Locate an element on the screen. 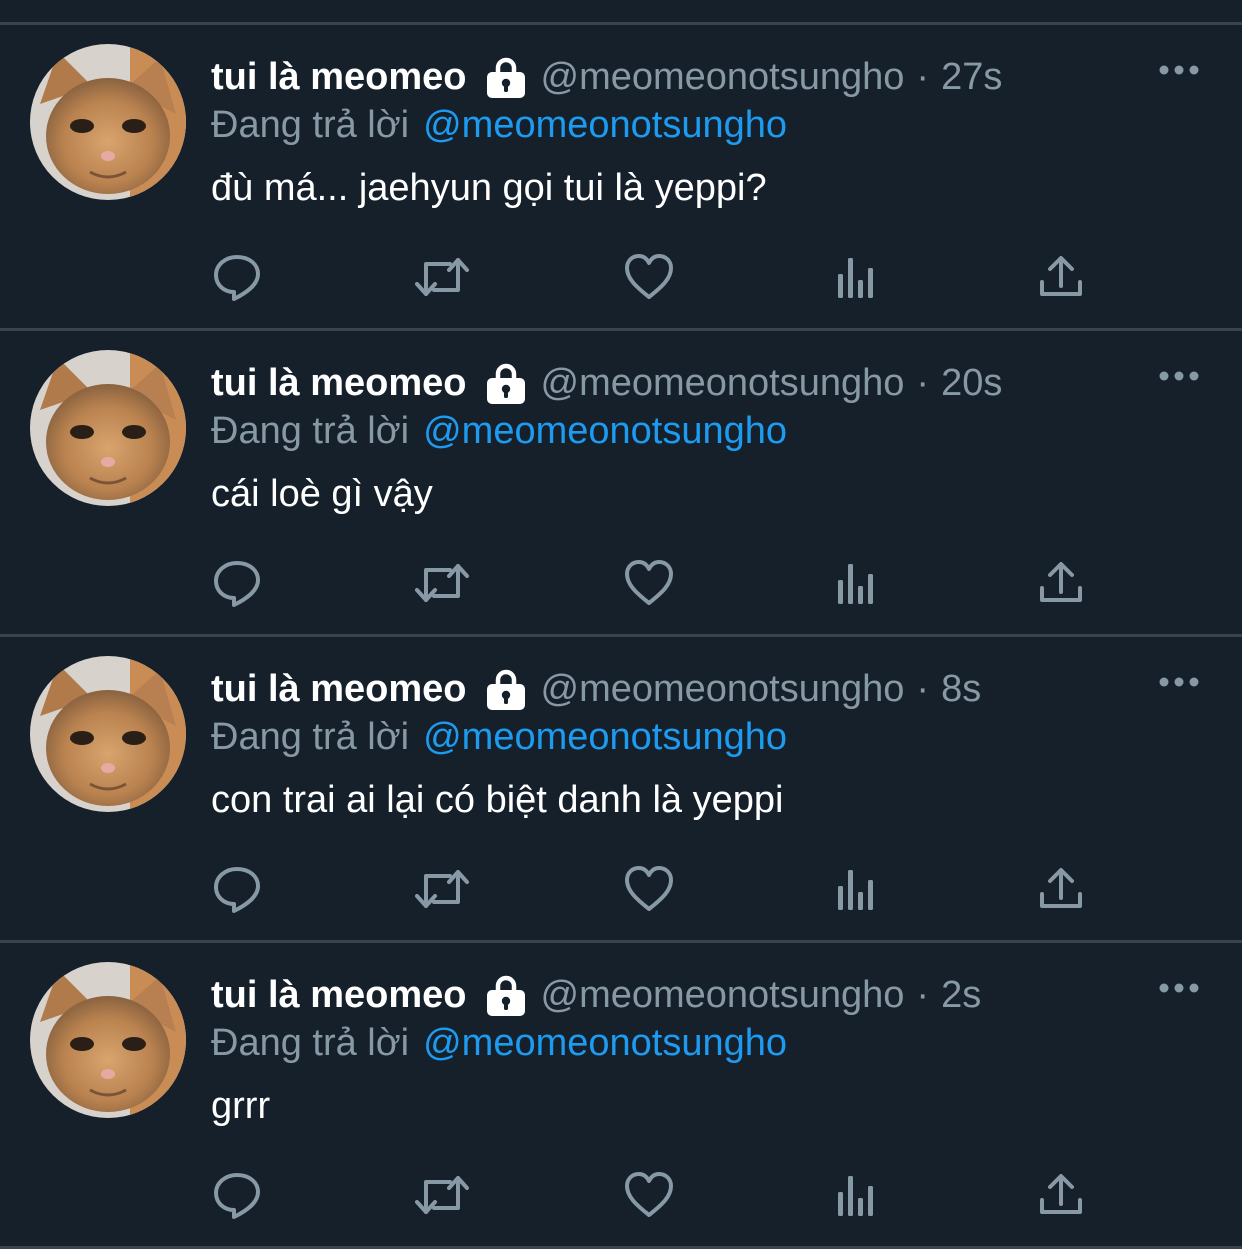 Image resolution: width=1242 pixels, height=1249 pixels. tweet-header: tui là meomeo @meomeonotsungho · 2s is located at coordinates (596, 995).